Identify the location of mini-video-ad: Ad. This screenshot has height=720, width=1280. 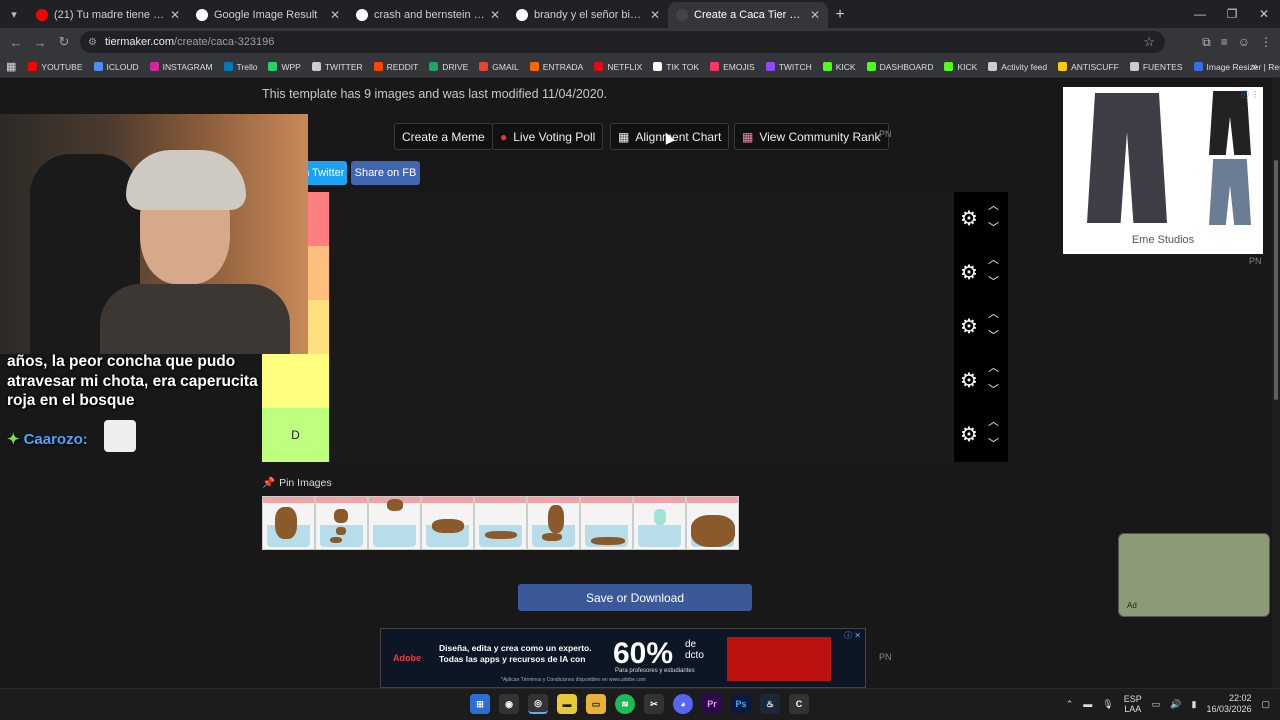
(1194, 575).